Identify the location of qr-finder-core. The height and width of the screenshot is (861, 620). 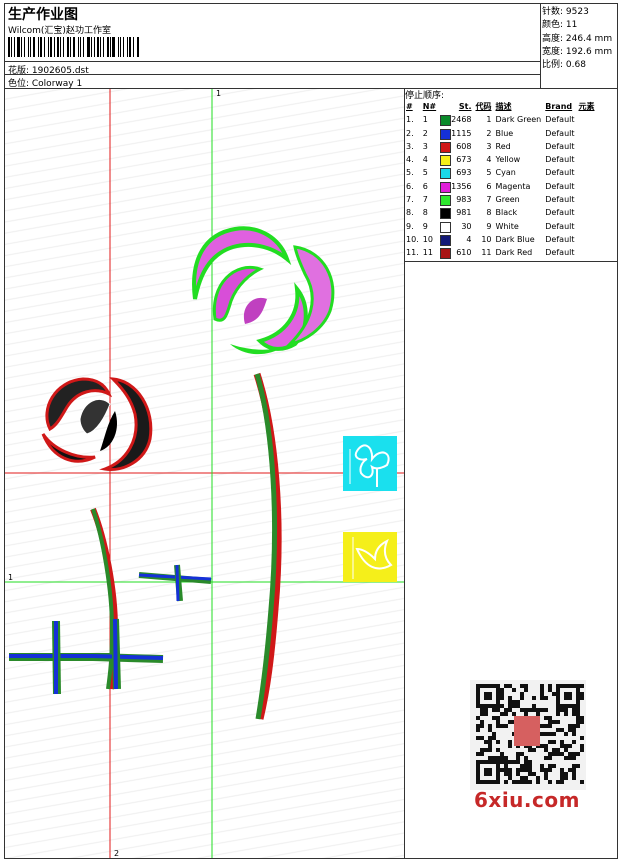
(488, 772).